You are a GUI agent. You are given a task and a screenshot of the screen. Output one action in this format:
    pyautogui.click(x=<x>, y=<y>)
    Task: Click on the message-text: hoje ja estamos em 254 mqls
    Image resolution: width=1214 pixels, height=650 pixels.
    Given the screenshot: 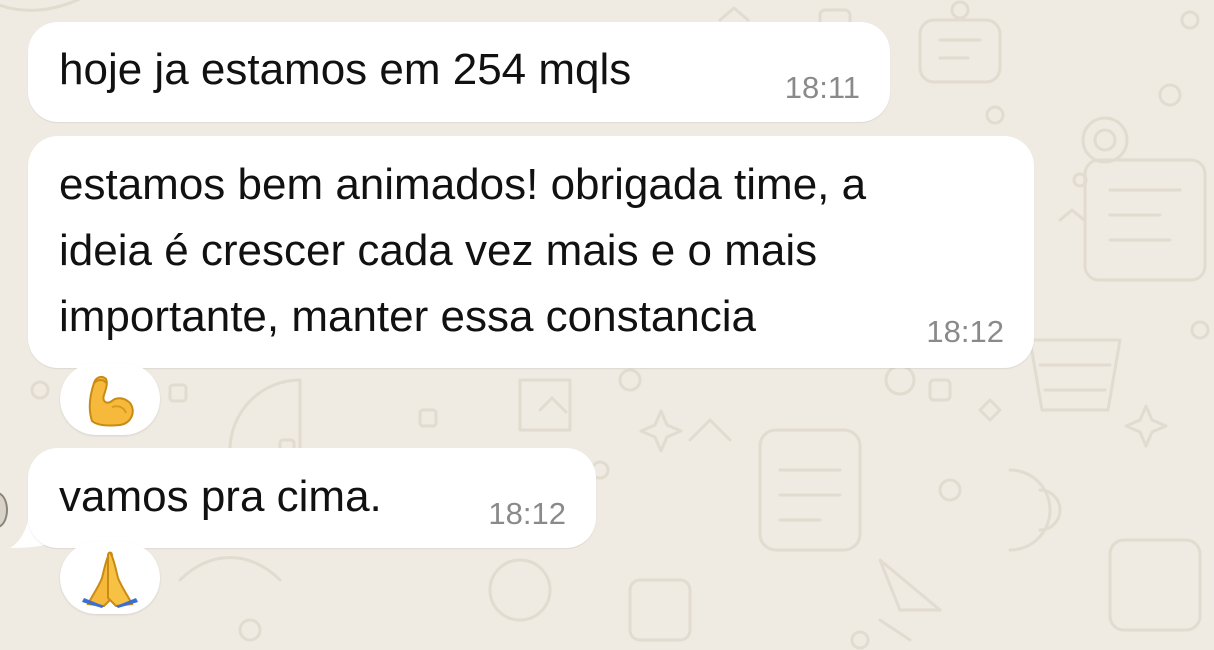 What is the action you would take?
    pyautogui.click(x=345, y=69)
    